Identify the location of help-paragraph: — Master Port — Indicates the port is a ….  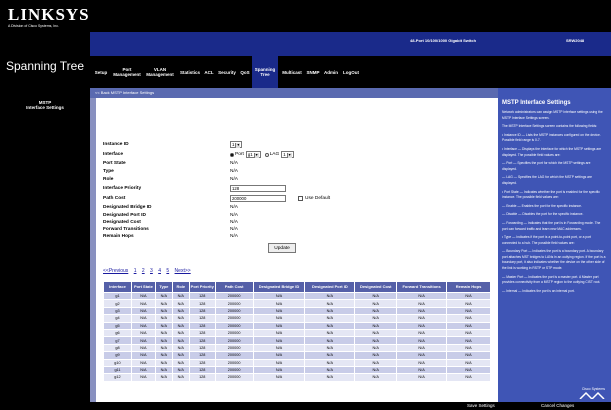
(551, 279).